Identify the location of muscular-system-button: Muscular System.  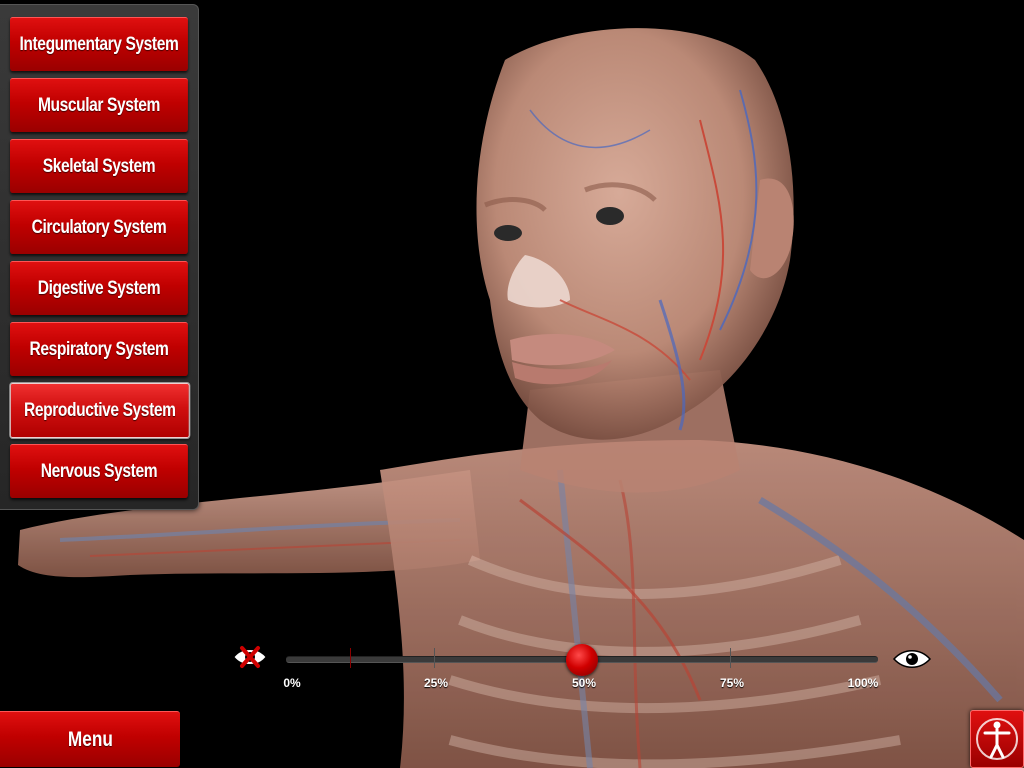
(99, 105).